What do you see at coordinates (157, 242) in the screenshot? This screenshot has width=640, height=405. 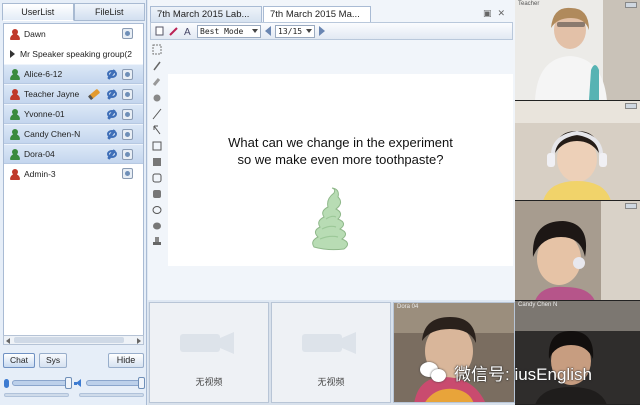 I see `stamp-icon` at bounding box center [157, 242].